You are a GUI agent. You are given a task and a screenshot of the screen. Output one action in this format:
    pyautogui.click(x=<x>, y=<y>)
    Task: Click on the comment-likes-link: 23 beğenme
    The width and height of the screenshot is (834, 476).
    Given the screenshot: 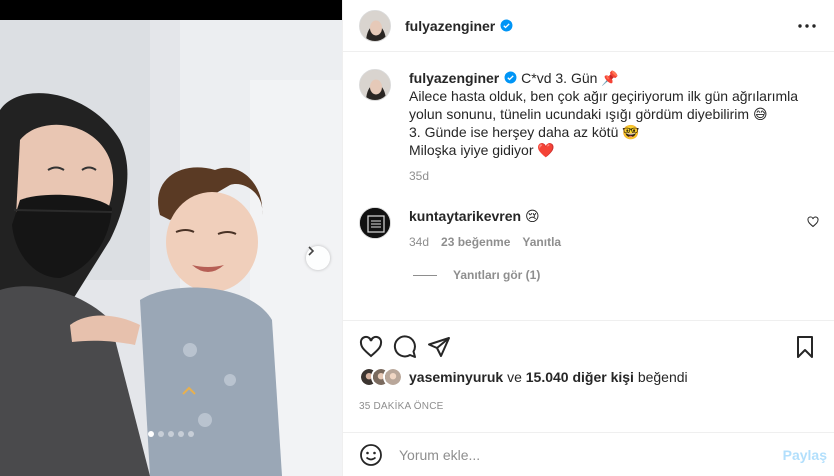 What is the action you would take?
    pyautogui.click(x=475, y=242)
    